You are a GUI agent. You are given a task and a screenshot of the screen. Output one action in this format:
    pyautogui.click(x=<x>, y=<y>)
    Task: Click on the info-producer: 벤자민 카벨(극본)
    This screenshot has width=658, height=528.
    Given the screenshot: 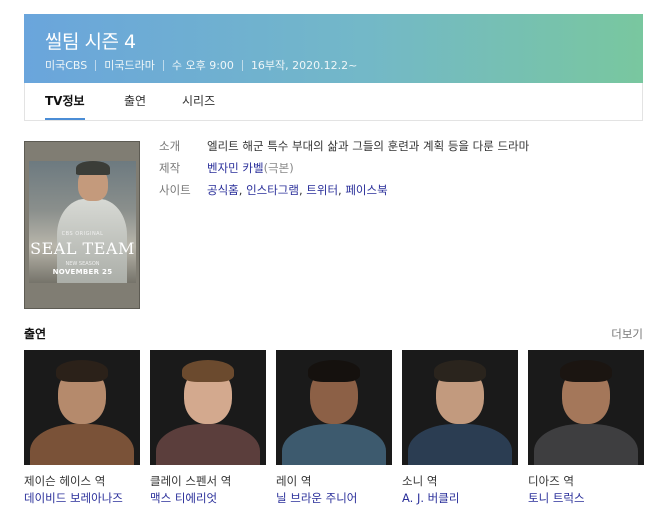 What is the action you would take?
    pyautogui.click(x=250, y=171)
    